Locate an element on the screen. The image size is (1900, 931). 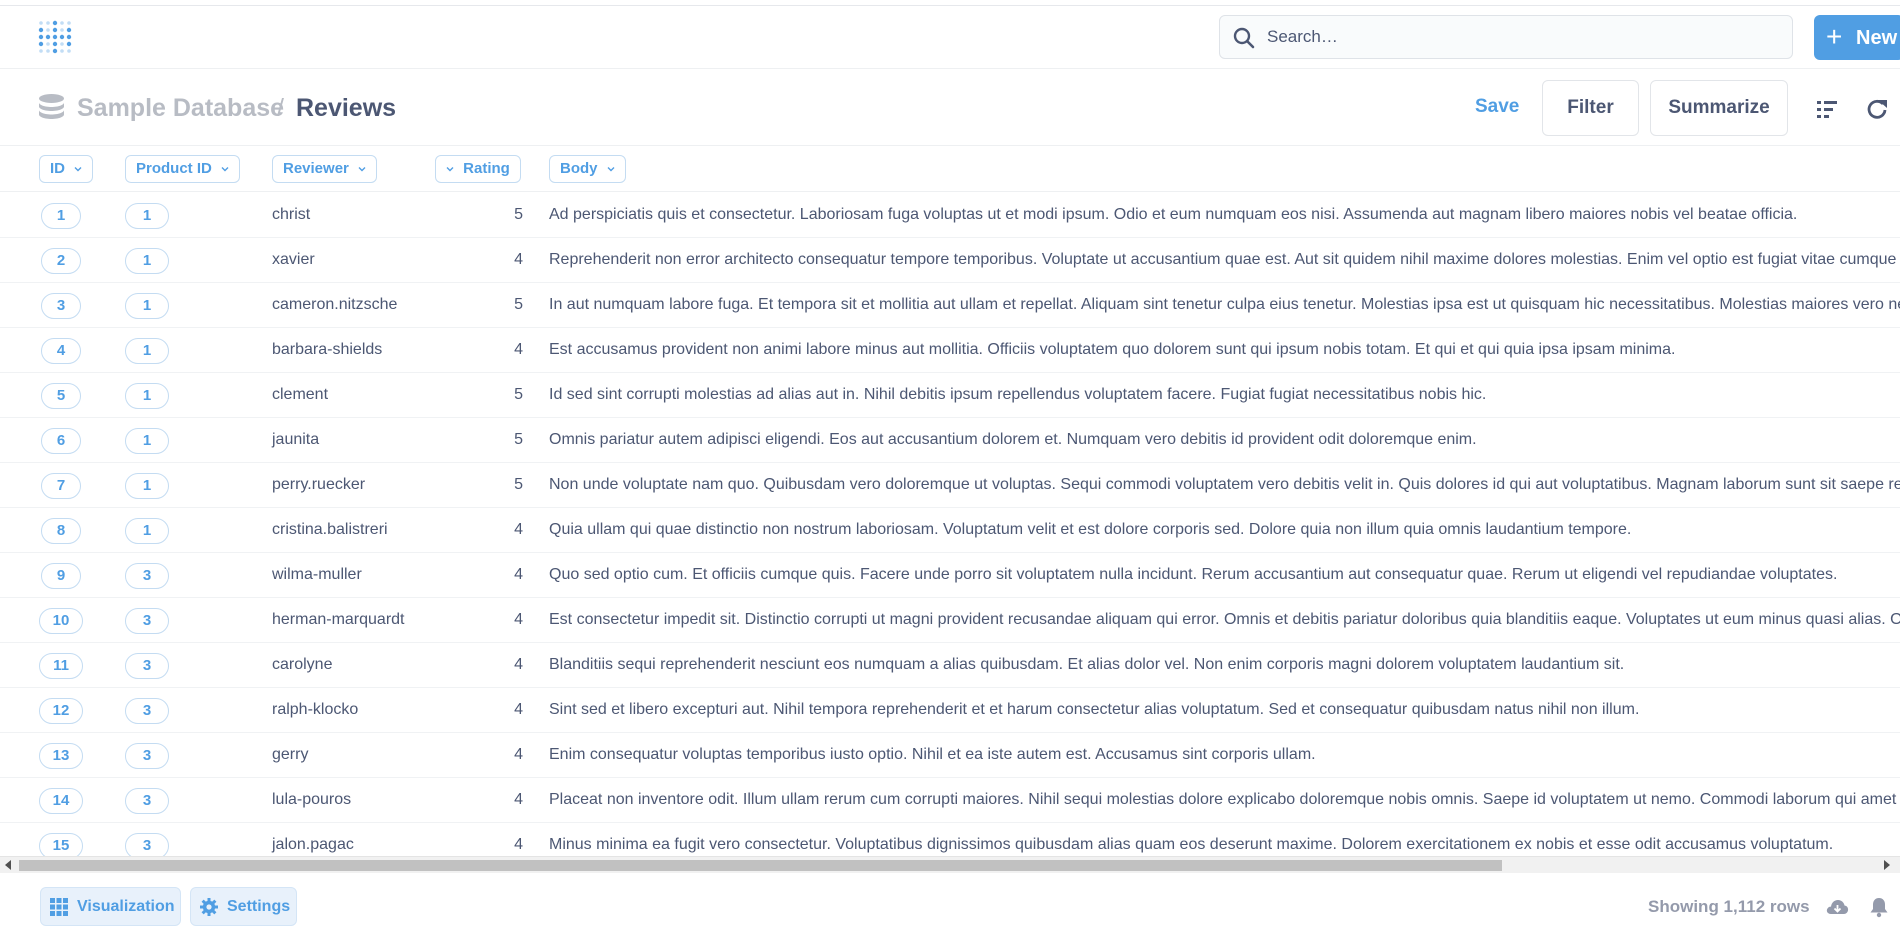
reviewer-cell: clement is located at coordinates (300, 395).